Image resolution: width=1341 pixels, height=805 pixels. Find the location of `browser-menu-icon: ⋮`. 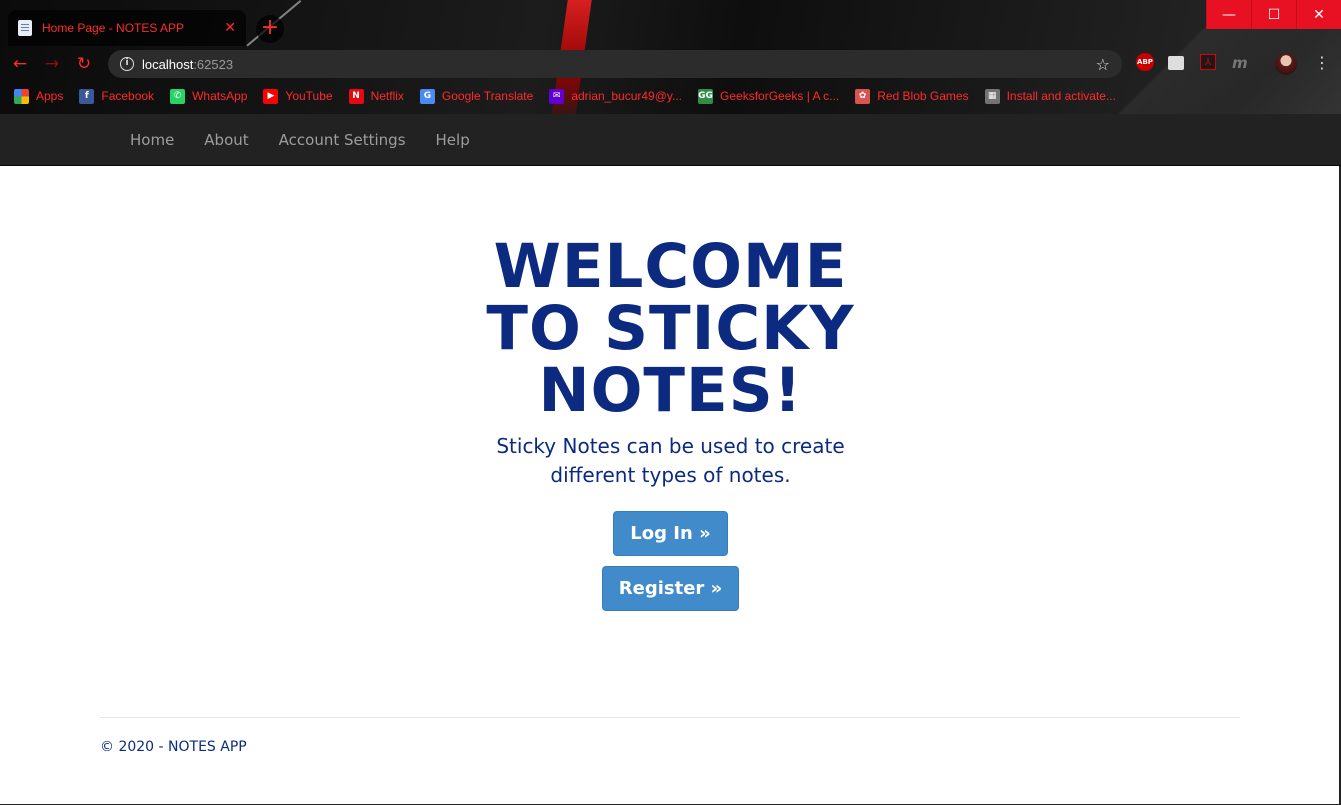

browser-menu-icon: ⋮ is located at coordinates (1322, 62).